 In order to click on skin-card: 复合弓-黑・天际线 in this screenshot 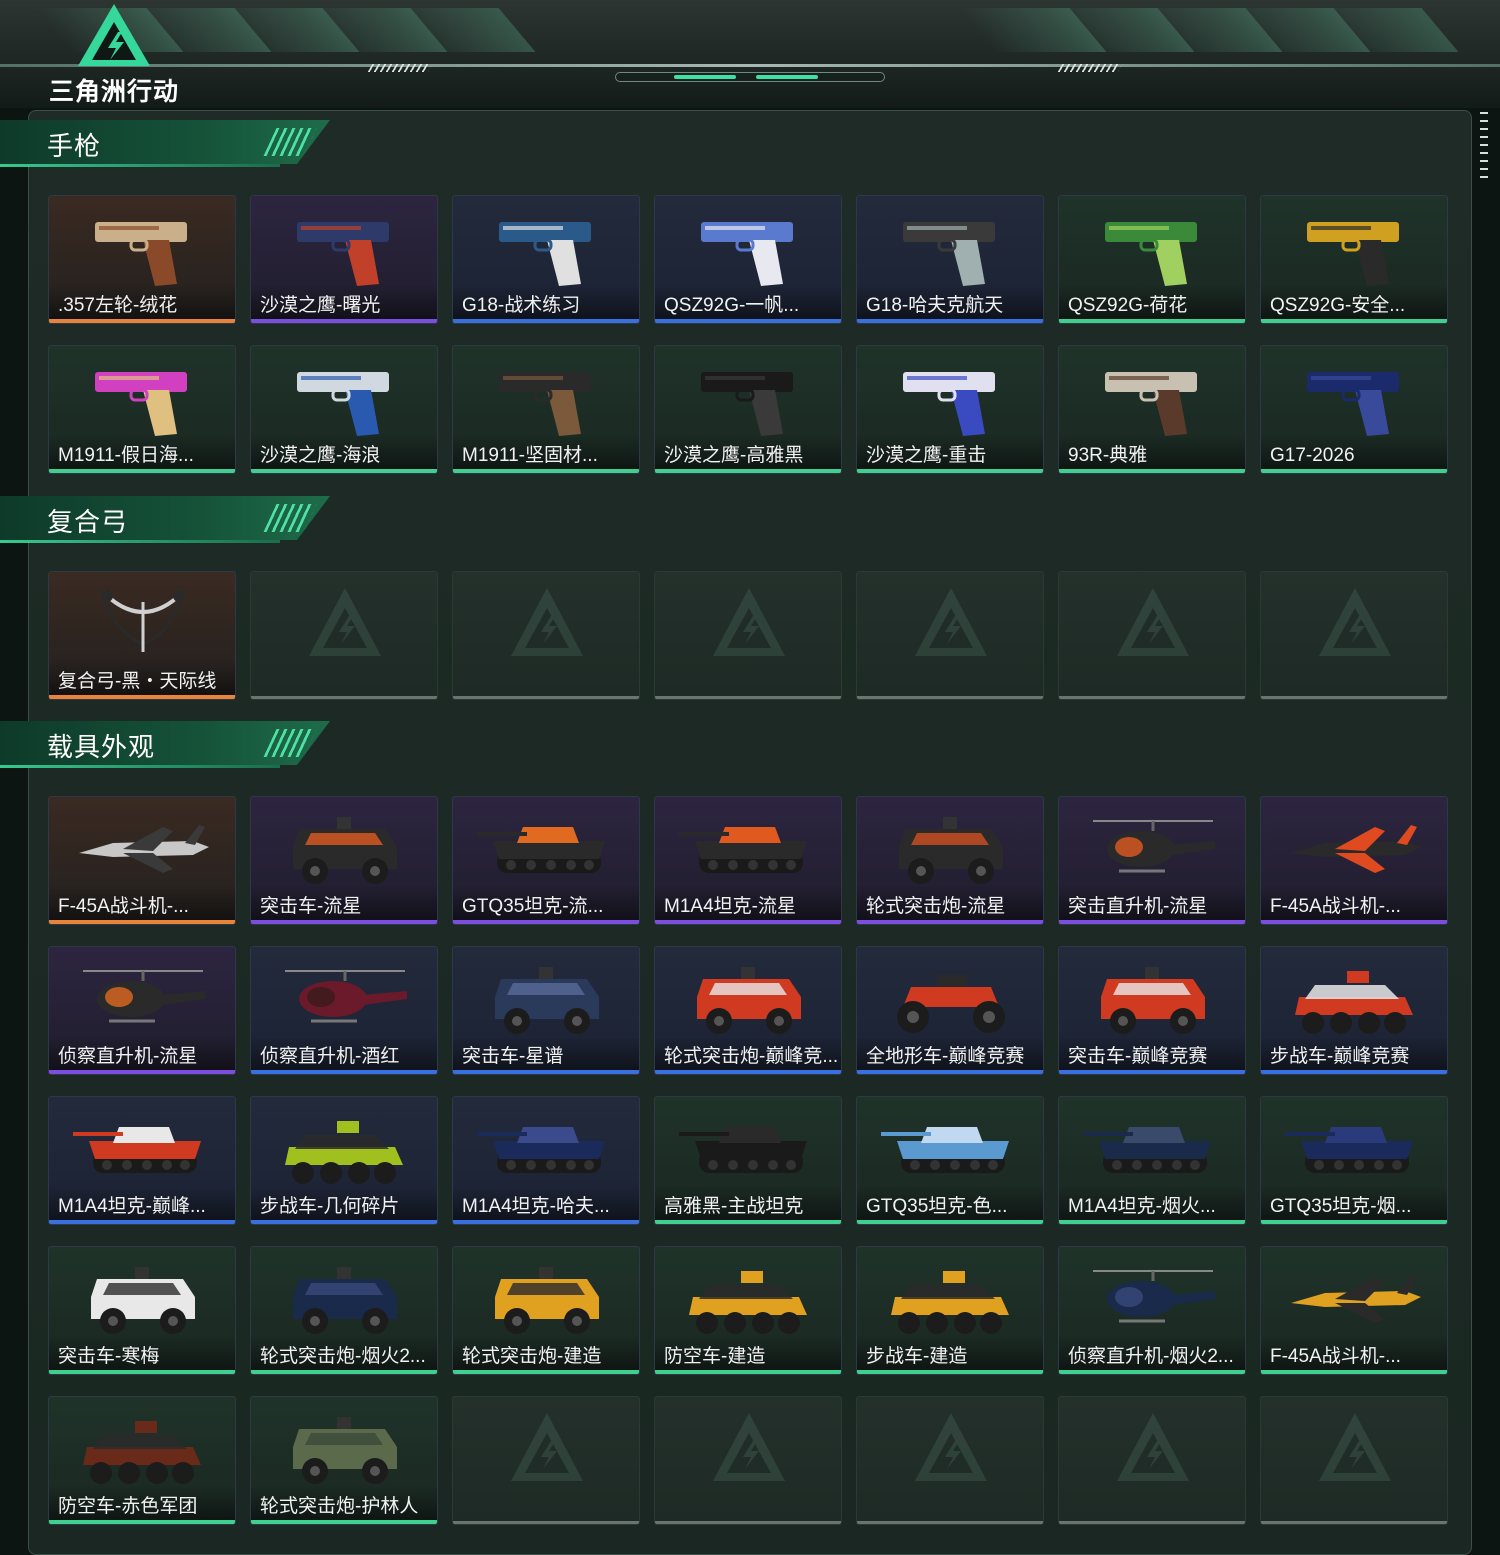, I will do `click(142, 635)`.